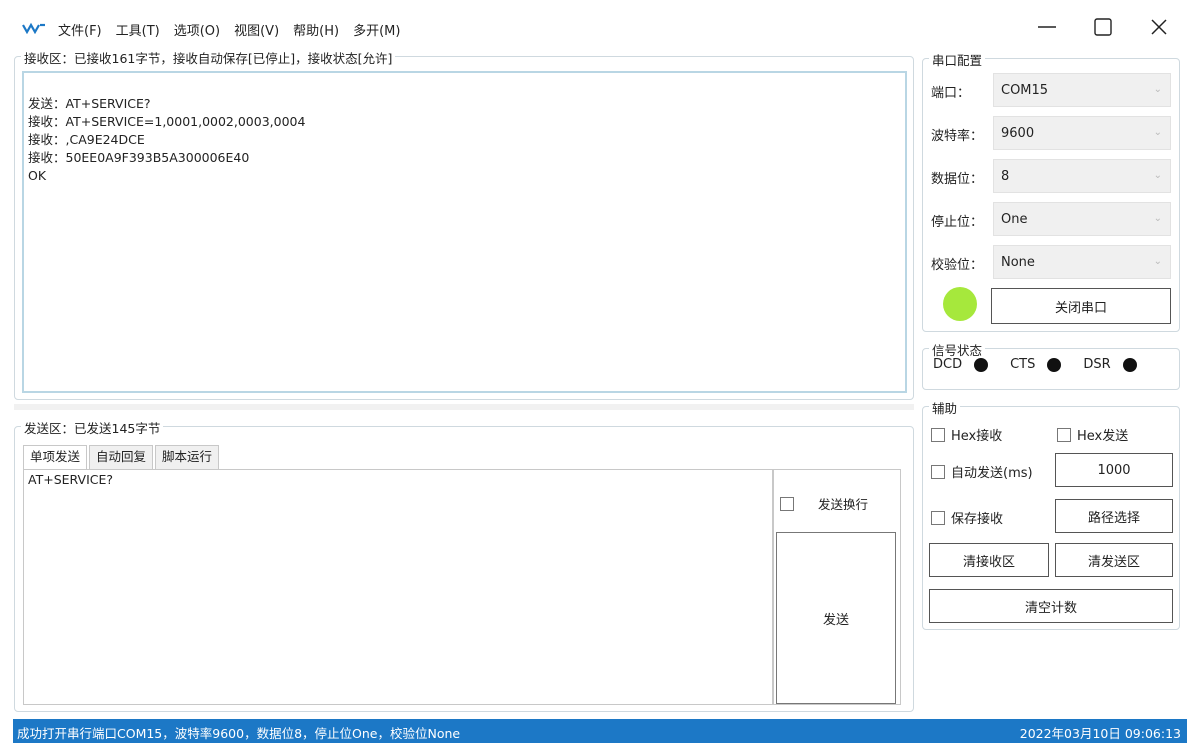 This screenshot has height=755, width=1199. I want to click on hex-recv-checkbox, so click(938, 434).